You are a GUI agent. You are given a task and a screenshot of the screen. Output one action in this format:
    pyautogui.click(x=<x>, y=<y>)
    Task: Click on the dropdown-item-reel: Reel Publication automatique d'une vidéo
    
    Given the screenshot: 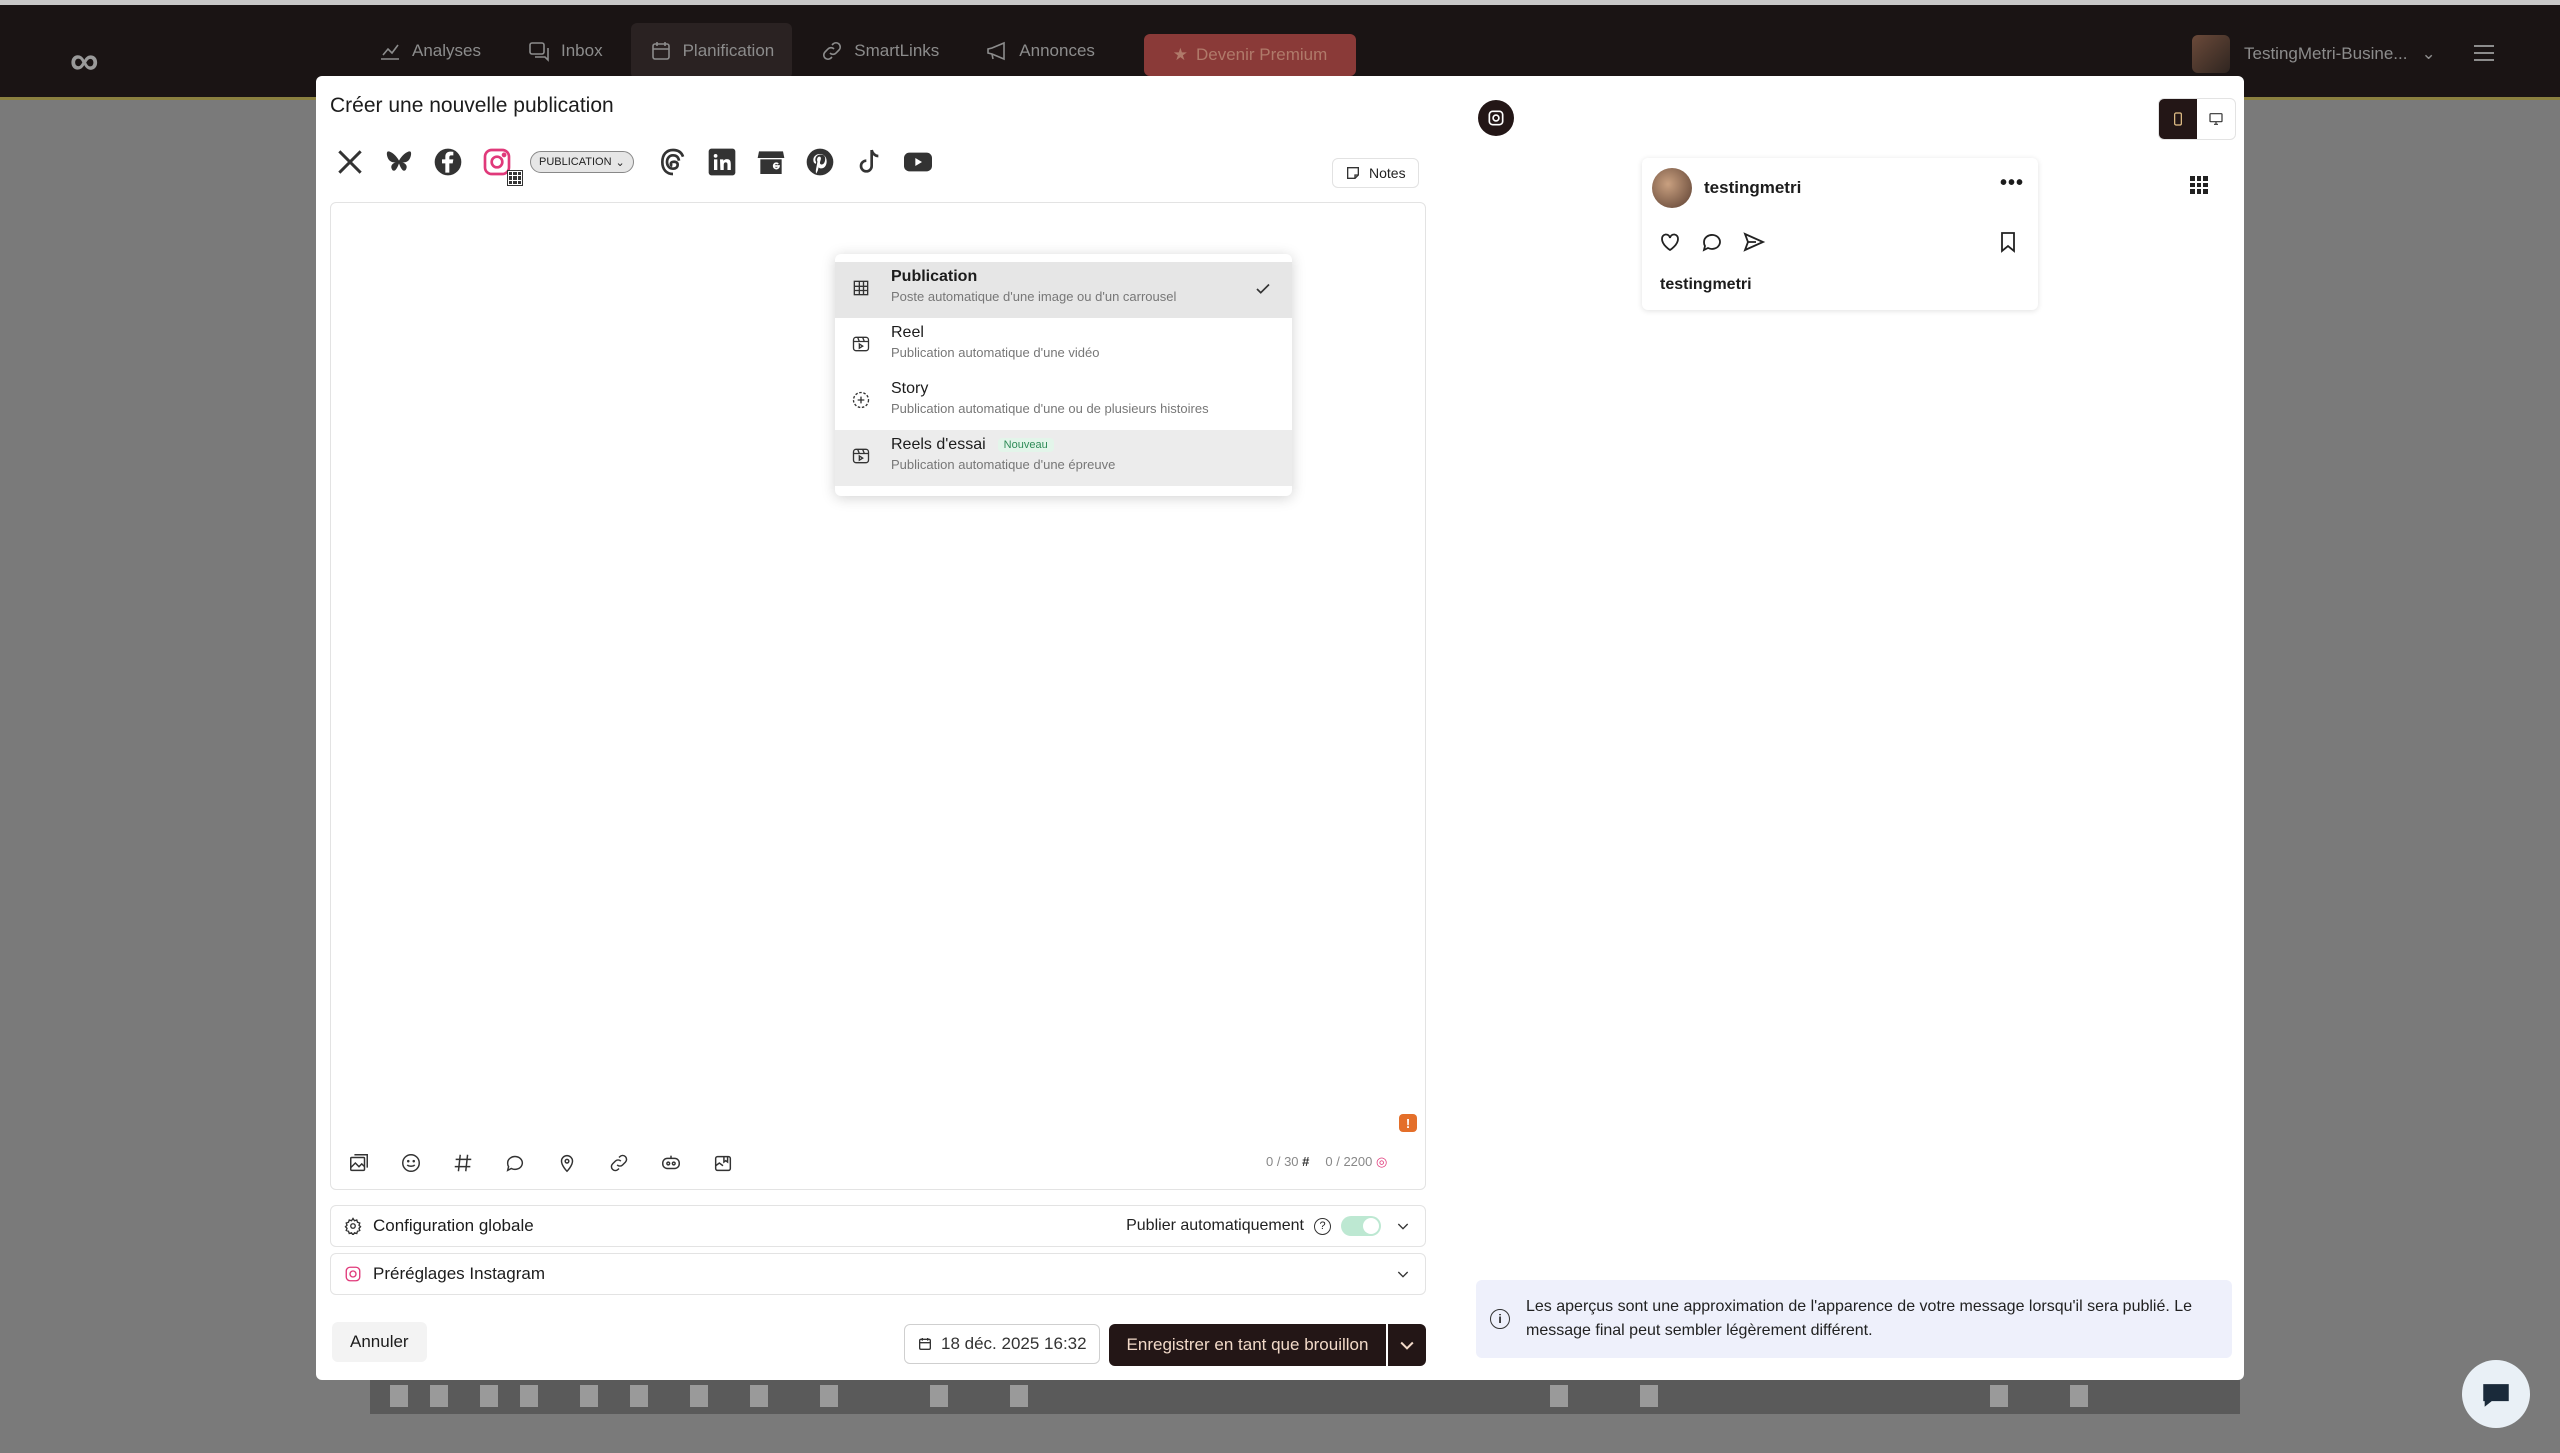 What is the action you would take?
    pyautogui.click(x=1063, y=346)
    